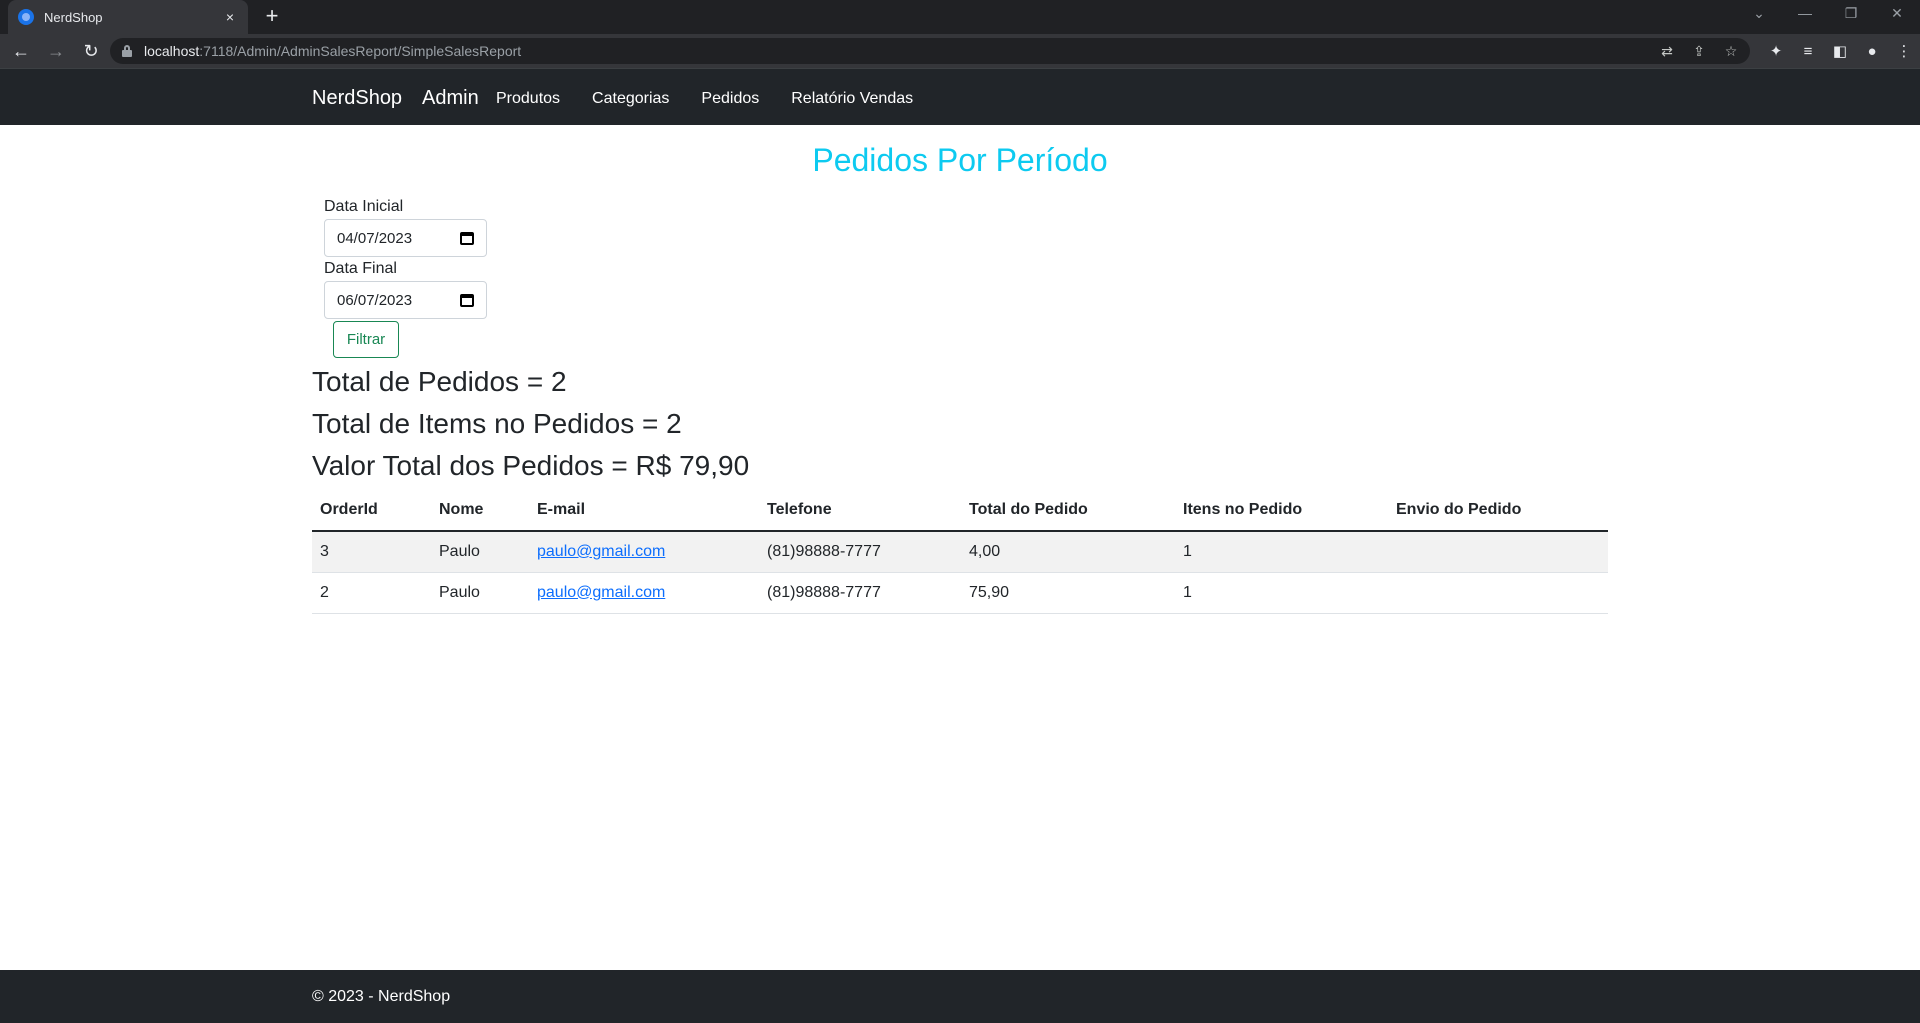  What do you see at coordinates (528, 99) in the screenshot?
I see `nav-link-produtos: Produtos` at bounding box center [528, 99].